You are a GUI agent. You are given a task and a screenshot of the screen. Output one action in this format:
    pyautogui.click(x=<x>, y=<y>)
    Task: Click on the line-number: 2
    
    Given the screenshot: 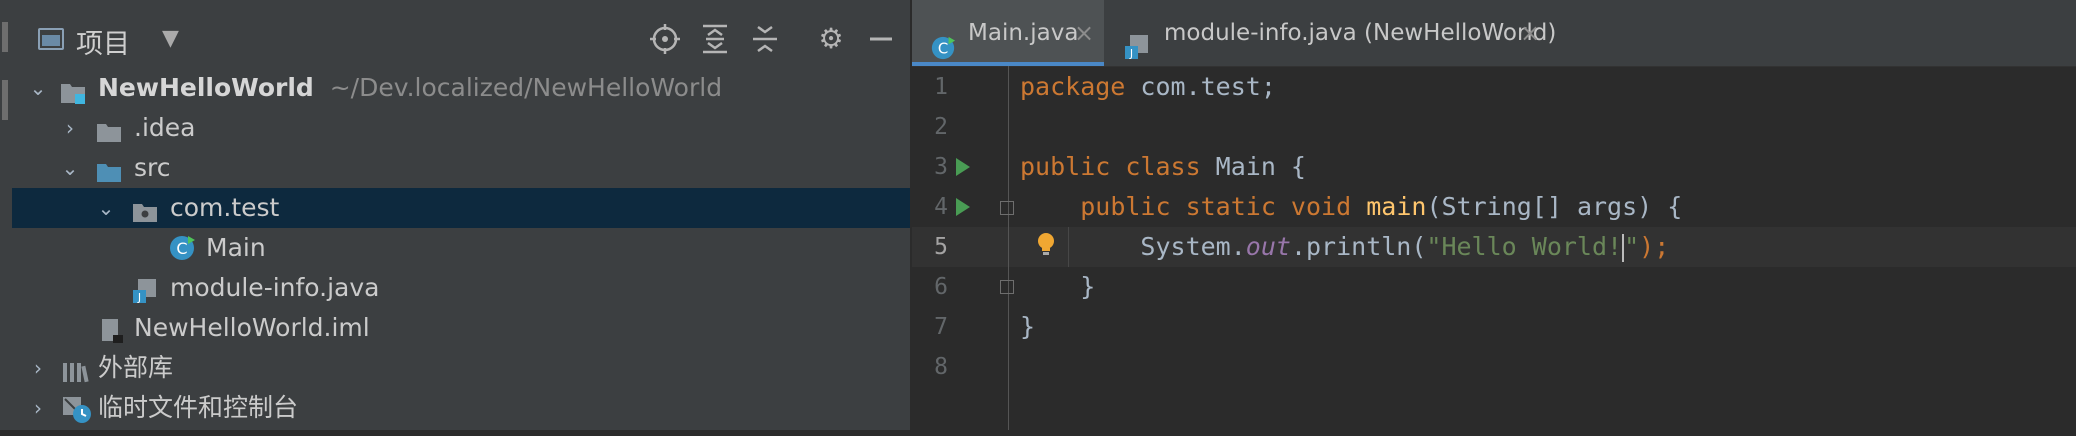 What is the action you would take?
    pyautogui.click(x=941, y=127)
    